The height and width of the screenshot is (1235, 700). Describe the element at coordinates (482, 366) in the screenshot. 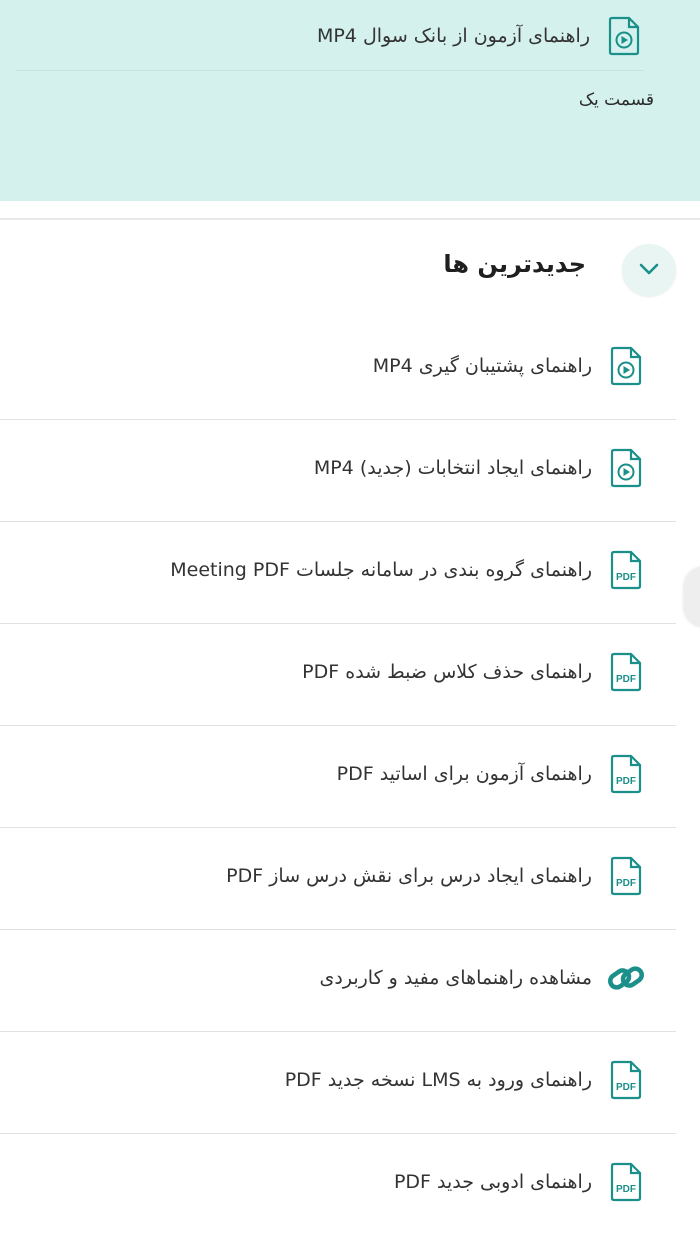

I see `list-item-label: راهنمای پشتیبان گیری MP4` at that location.